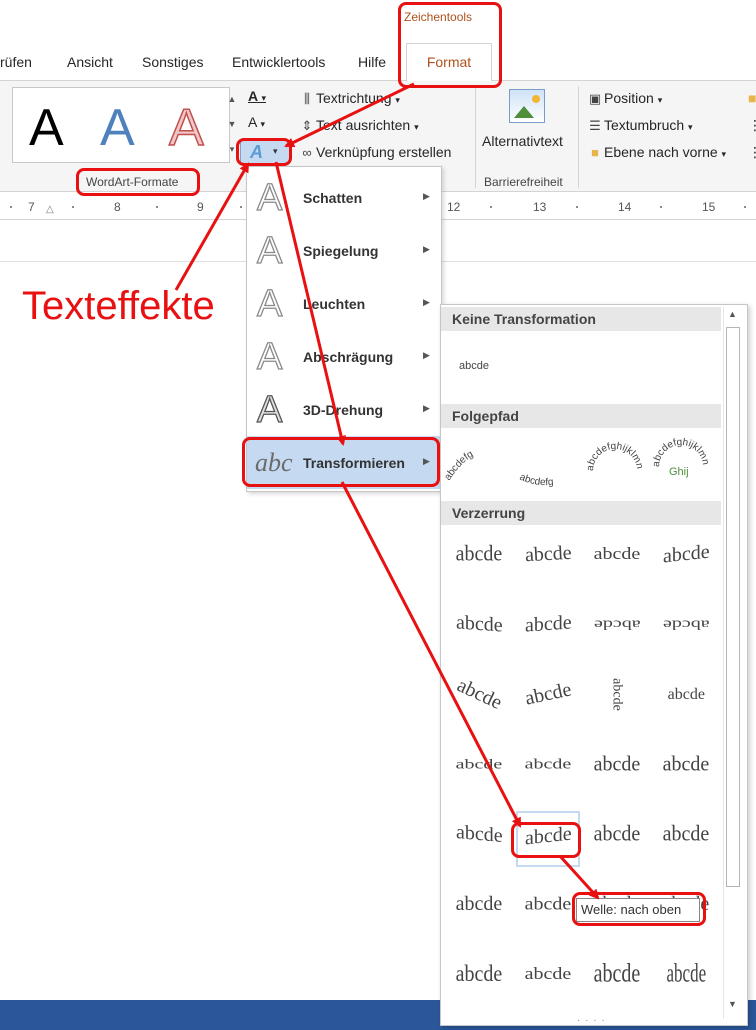 The width and height of the screenshot is (756, 1030). What do you see at coordinates (581, 513) in the screenshot?
I see `section-header-verzerrung: Verzerrung` at bounding box center [581, 513].